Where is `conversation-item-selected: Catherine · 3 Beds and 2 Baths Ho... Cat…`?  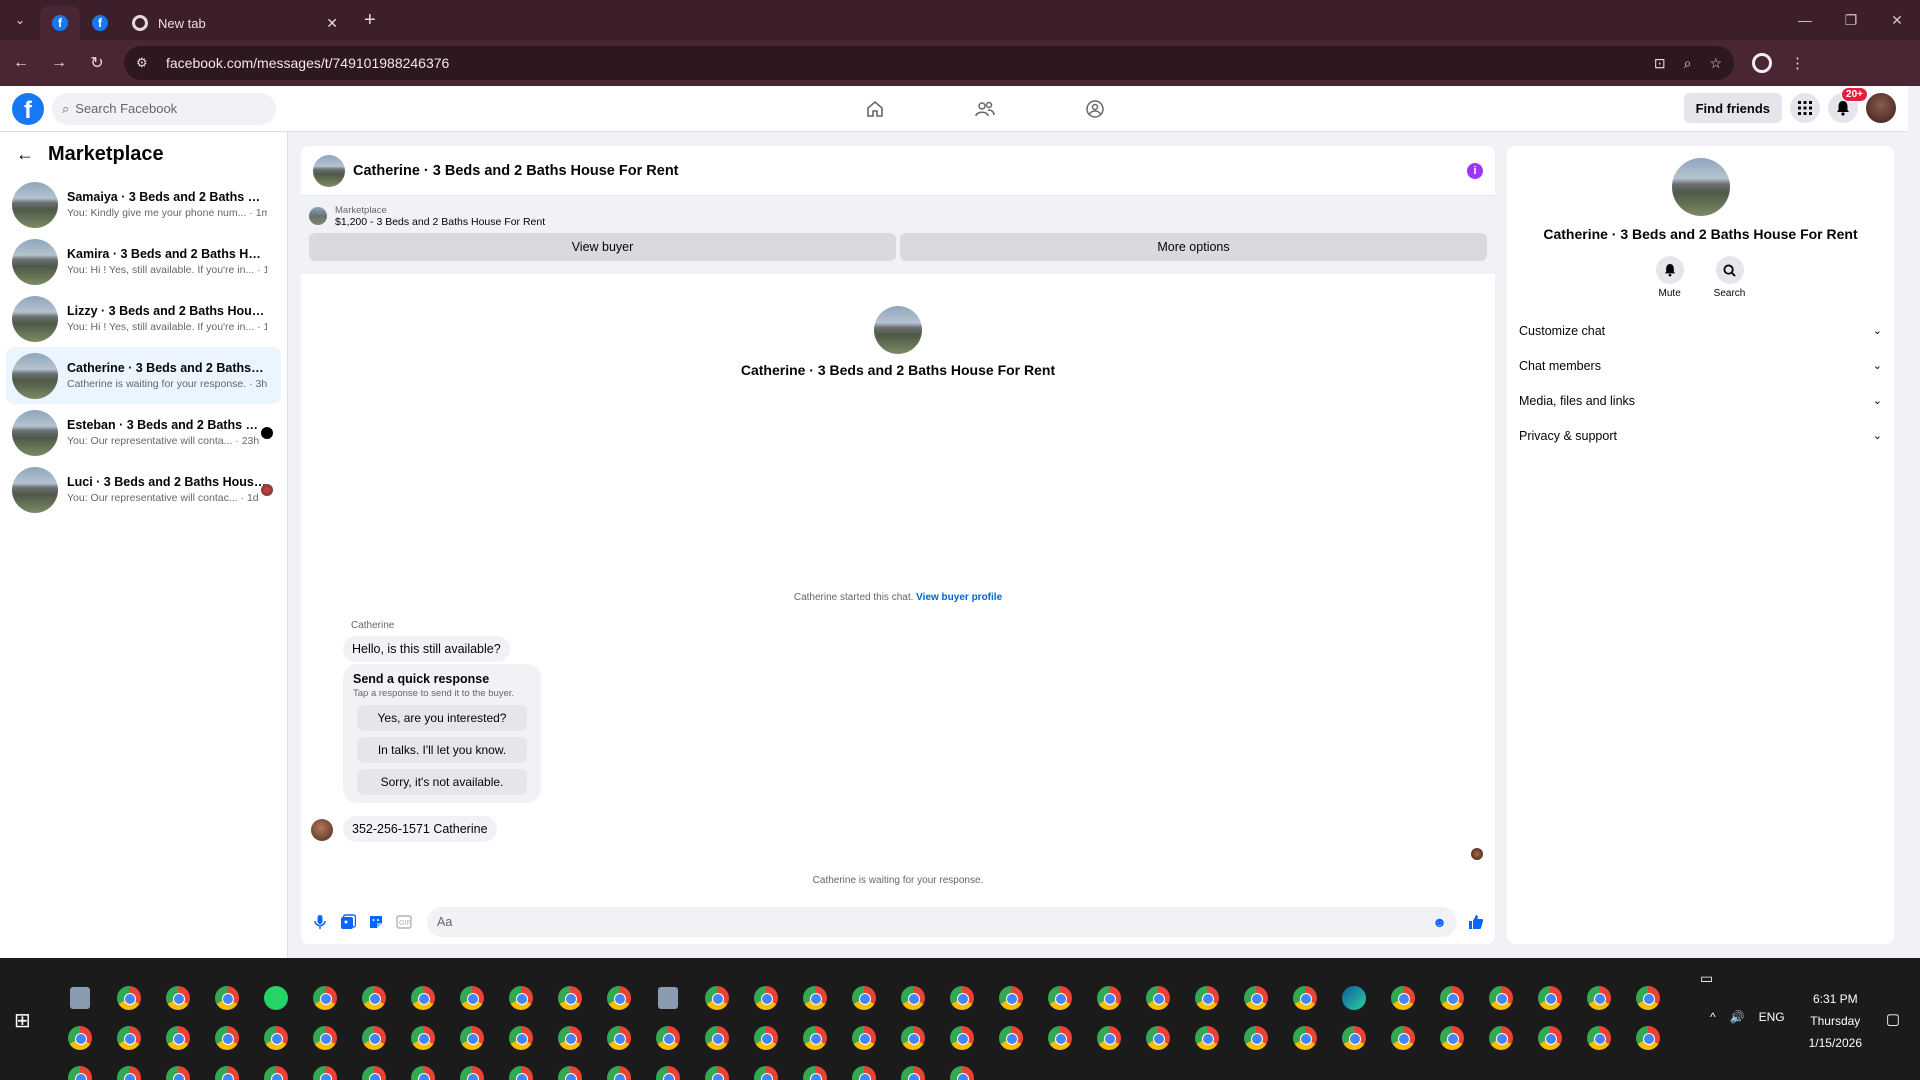
conversation-item-selected: Catherine · 3 Beds and 2 Baths Ho... Cat… is located at coordinates (143, 375).